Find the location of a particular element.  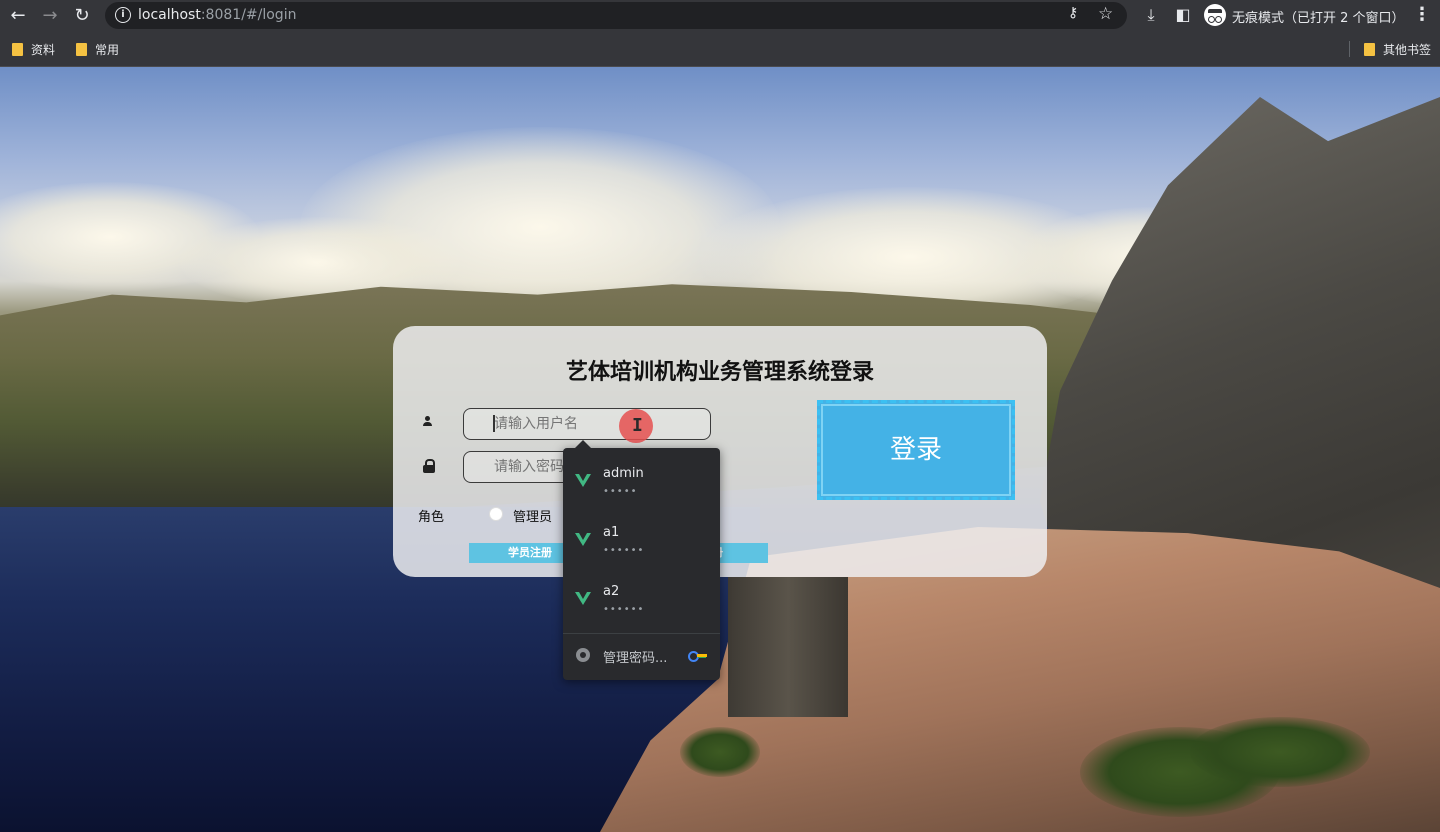

lock-icon is located at coordinates (429, 466).